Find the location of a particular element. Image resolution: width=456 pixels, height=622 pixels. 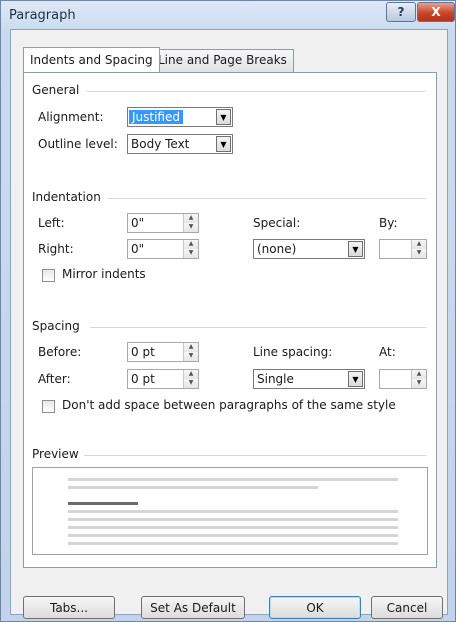

close-icon: X is located at coordinates (436, 12).